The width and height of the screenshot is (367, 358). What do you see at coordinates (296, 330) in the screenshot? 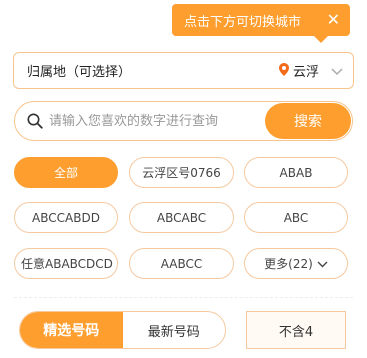
I see `exclude-four-filter: 不含4` at bounding box center [296, 330].